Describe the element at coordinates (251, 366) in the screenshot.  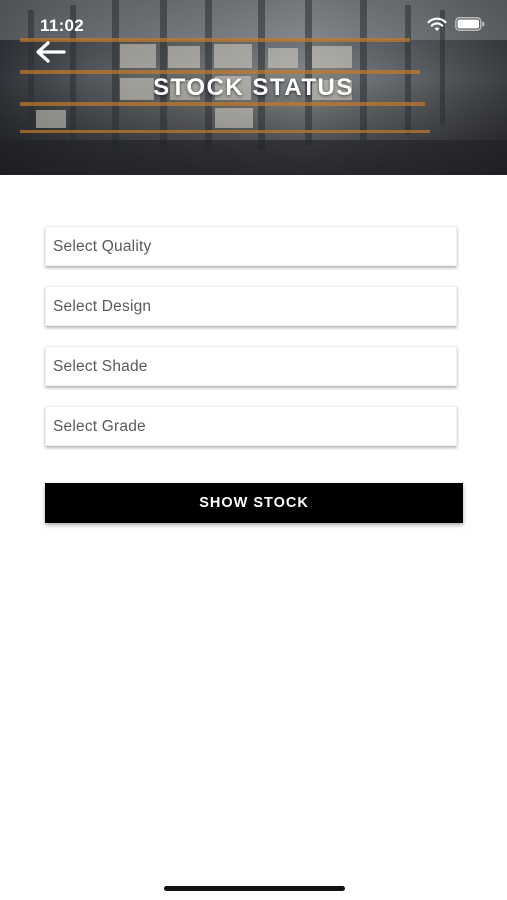
I see `shade-select: Select Shade` at that location.